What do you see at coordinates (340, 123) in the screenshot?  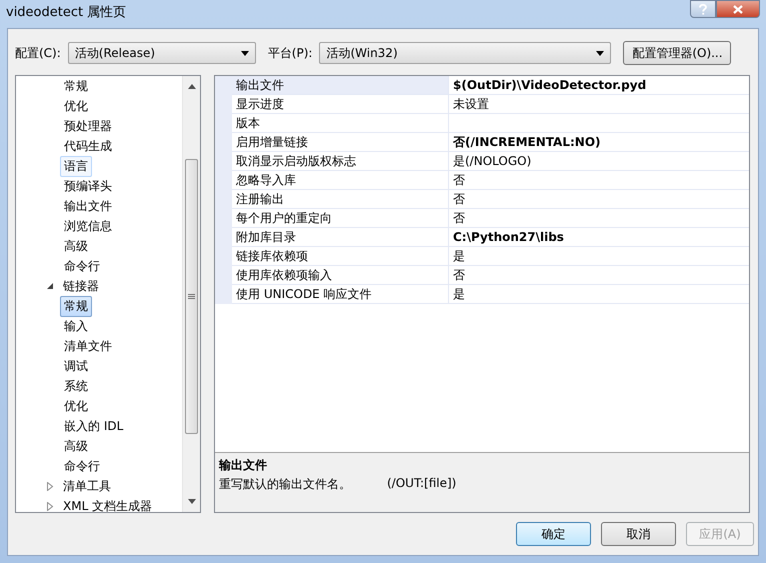 I see `property-name: 版本` at bounding box center [340, 123].